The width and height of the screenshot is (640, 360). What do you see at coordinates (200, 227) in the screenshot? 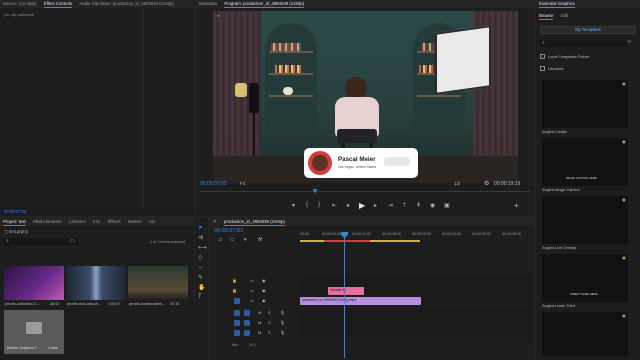
I see `selection-tool-icon: ➤` at bounding box center [200, 227].